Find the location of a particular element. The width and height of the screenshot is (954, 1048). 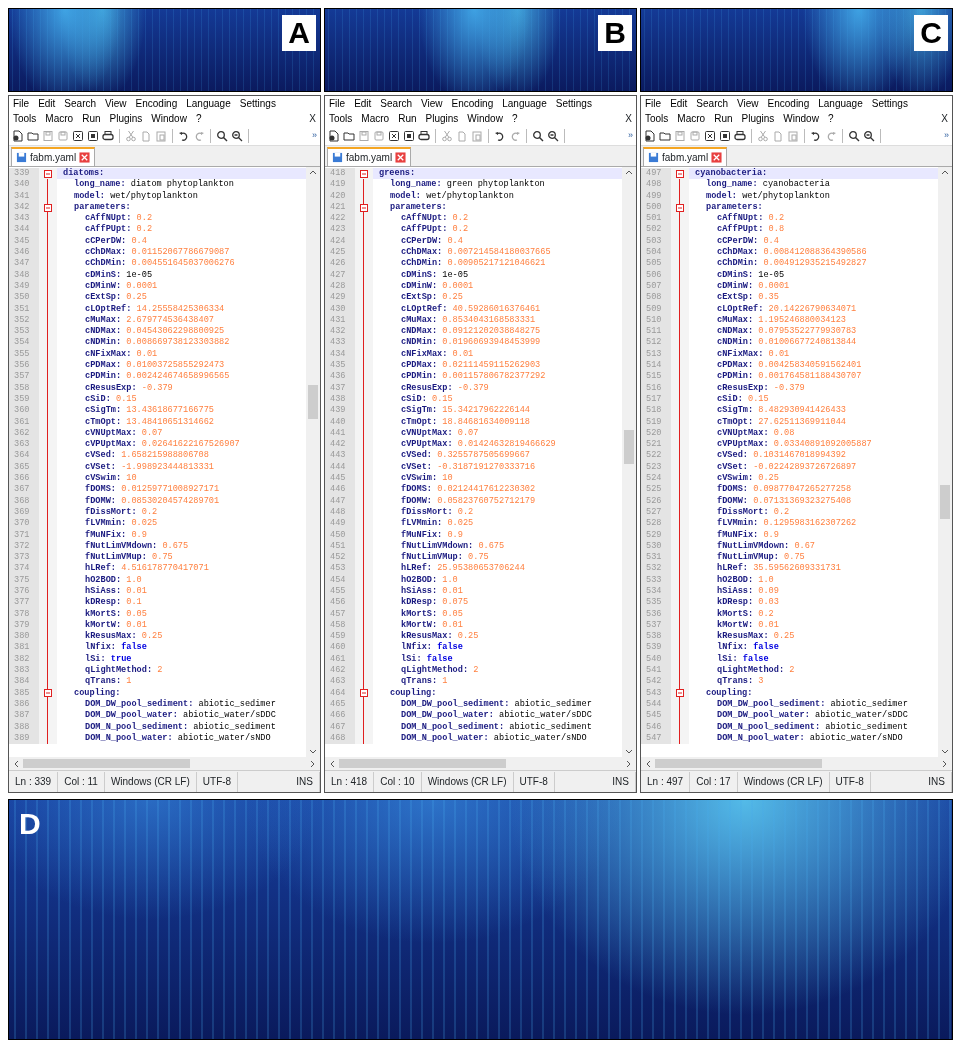

line-number: 385 is located at coordinates (24, 693).